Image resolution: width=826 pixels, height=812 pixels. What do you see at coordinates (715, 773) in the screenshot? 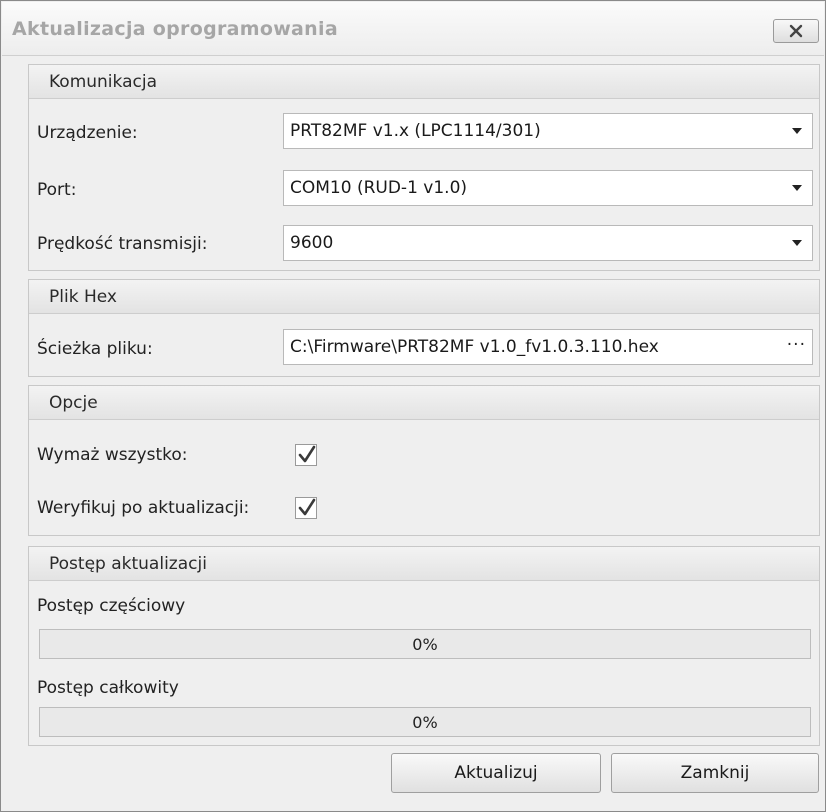
I see `close-button: Zamknij` at bounding box center [715, 773].